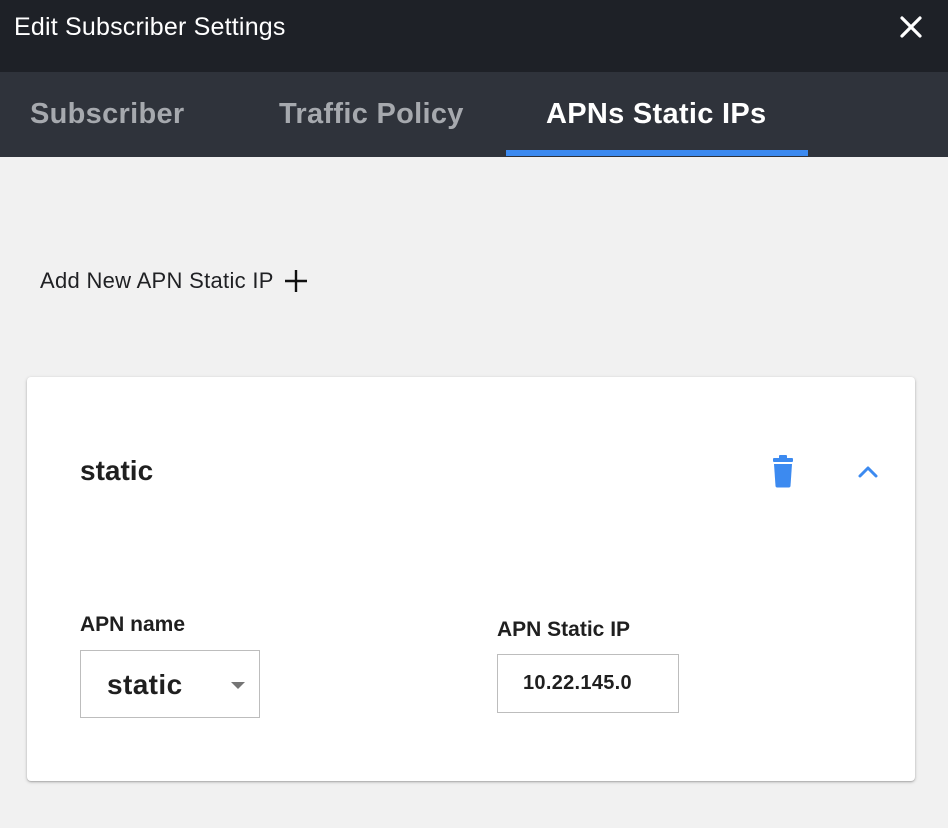  I want to click on dialog-titlebar: Edit Subscriber Settings, so click(474, 36).